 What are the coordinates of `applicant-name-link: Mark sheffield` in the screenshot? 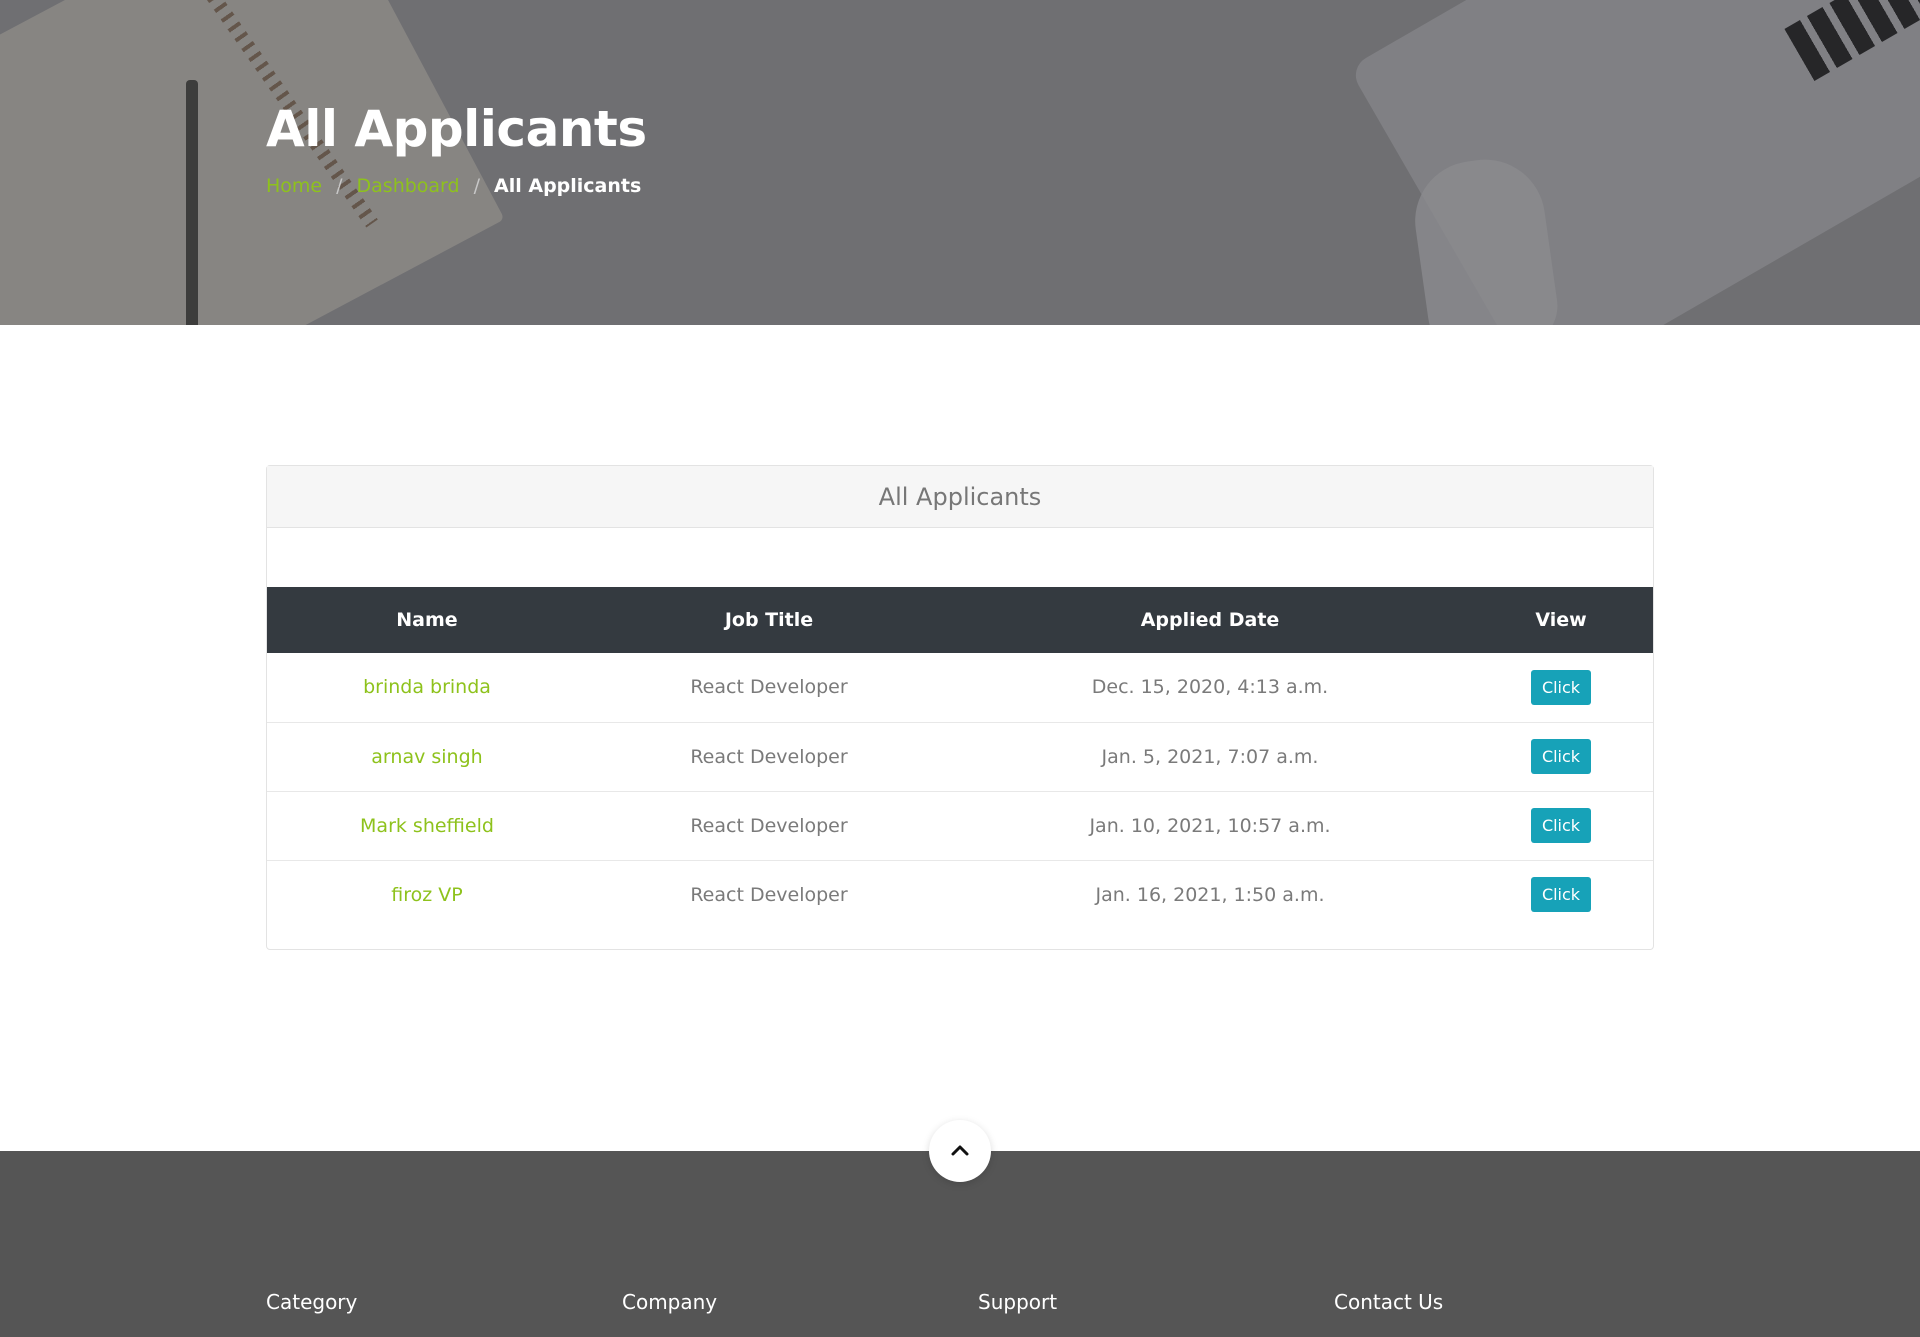 It's located at (427, 825).